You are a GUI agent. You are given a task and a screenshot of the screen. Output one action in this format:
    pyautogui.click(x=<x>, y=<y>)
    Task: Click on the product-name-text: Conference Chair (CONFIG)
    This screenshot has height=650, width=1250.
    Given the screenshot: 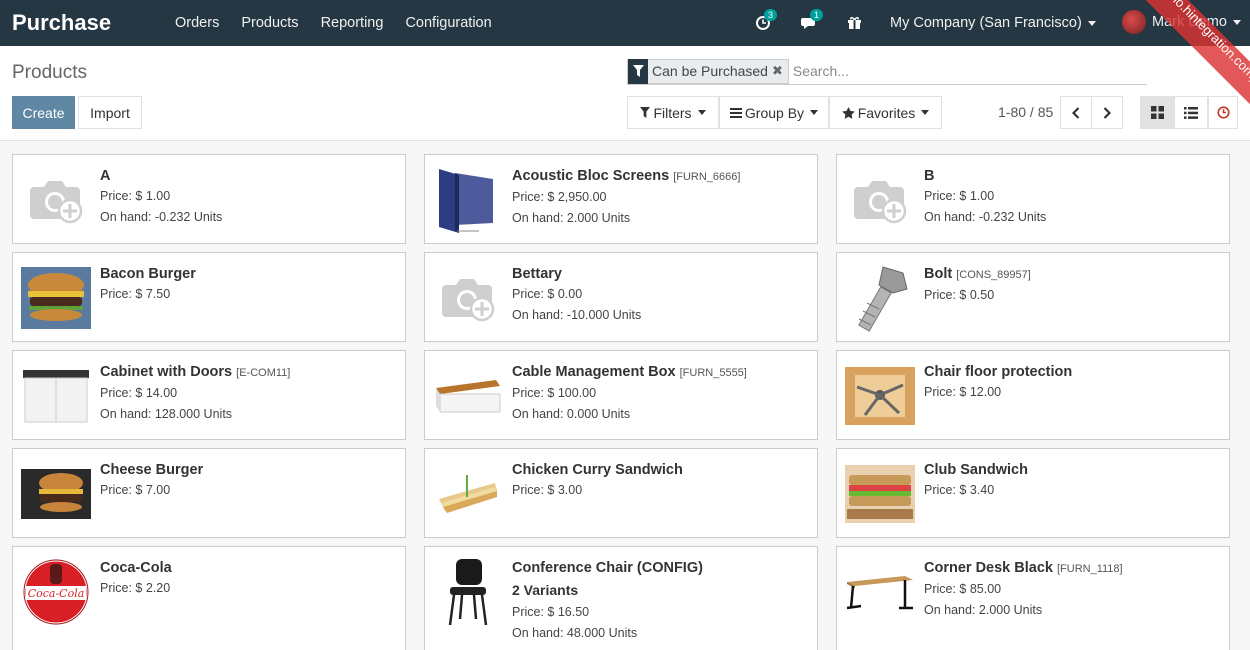 What is the action you would take?
    pyautogui.click(x=607, y=568)
    